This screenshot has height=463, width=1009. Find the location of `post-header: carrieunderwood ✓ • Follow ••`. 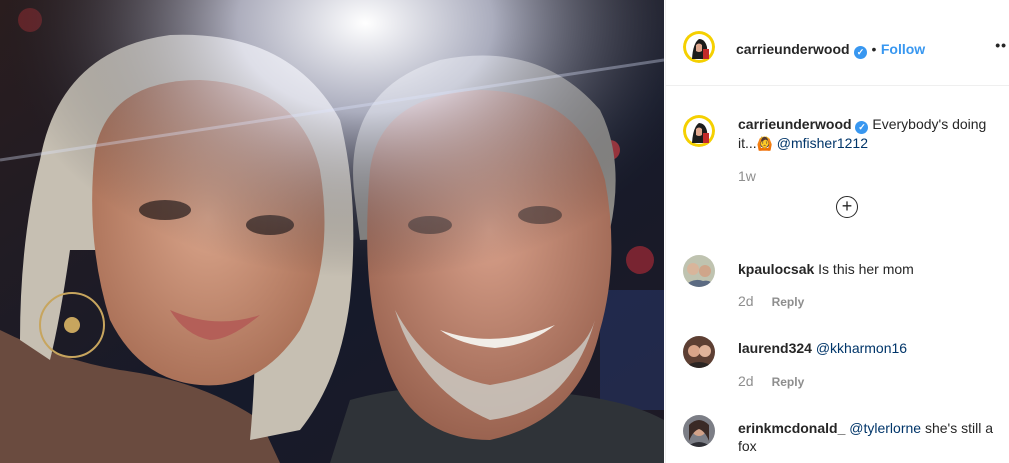

post-header: carrieunderwood ✓ • Follow •• is located at coordinates (837, 47).